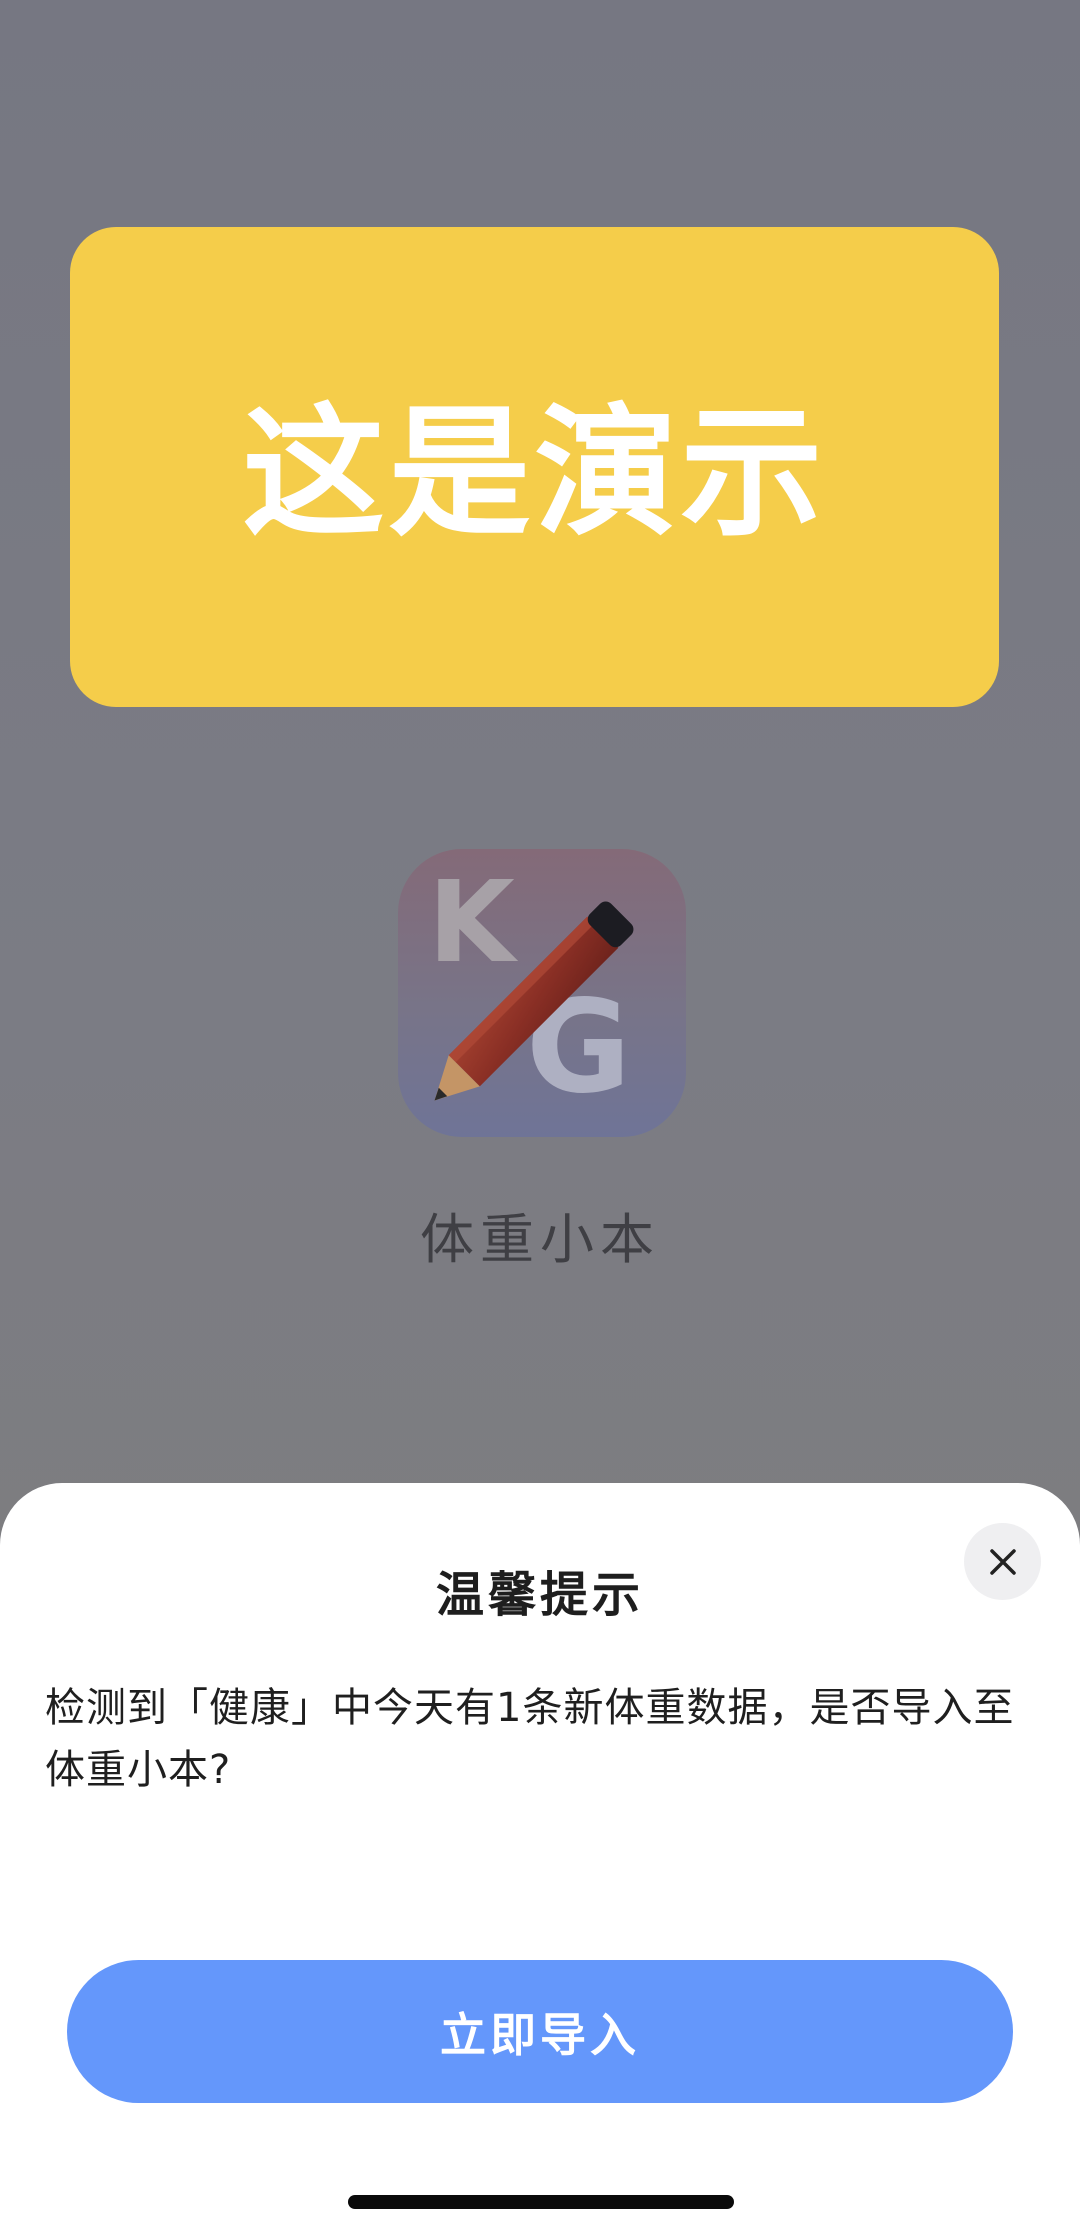 This screenshot has height=2231, width=1080. I want to click on app-name: 体重小本, so click(540, 1239).